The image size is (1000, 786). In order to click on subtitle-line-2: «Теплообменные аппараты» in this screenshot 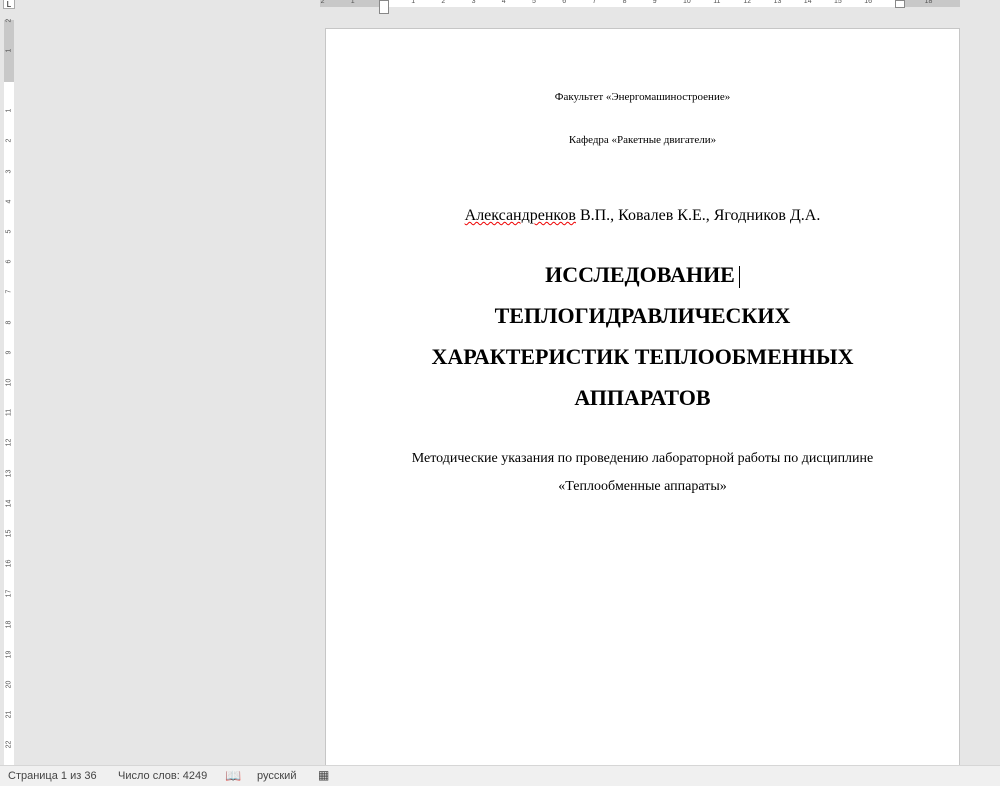, I will do `click(642, 486)`.